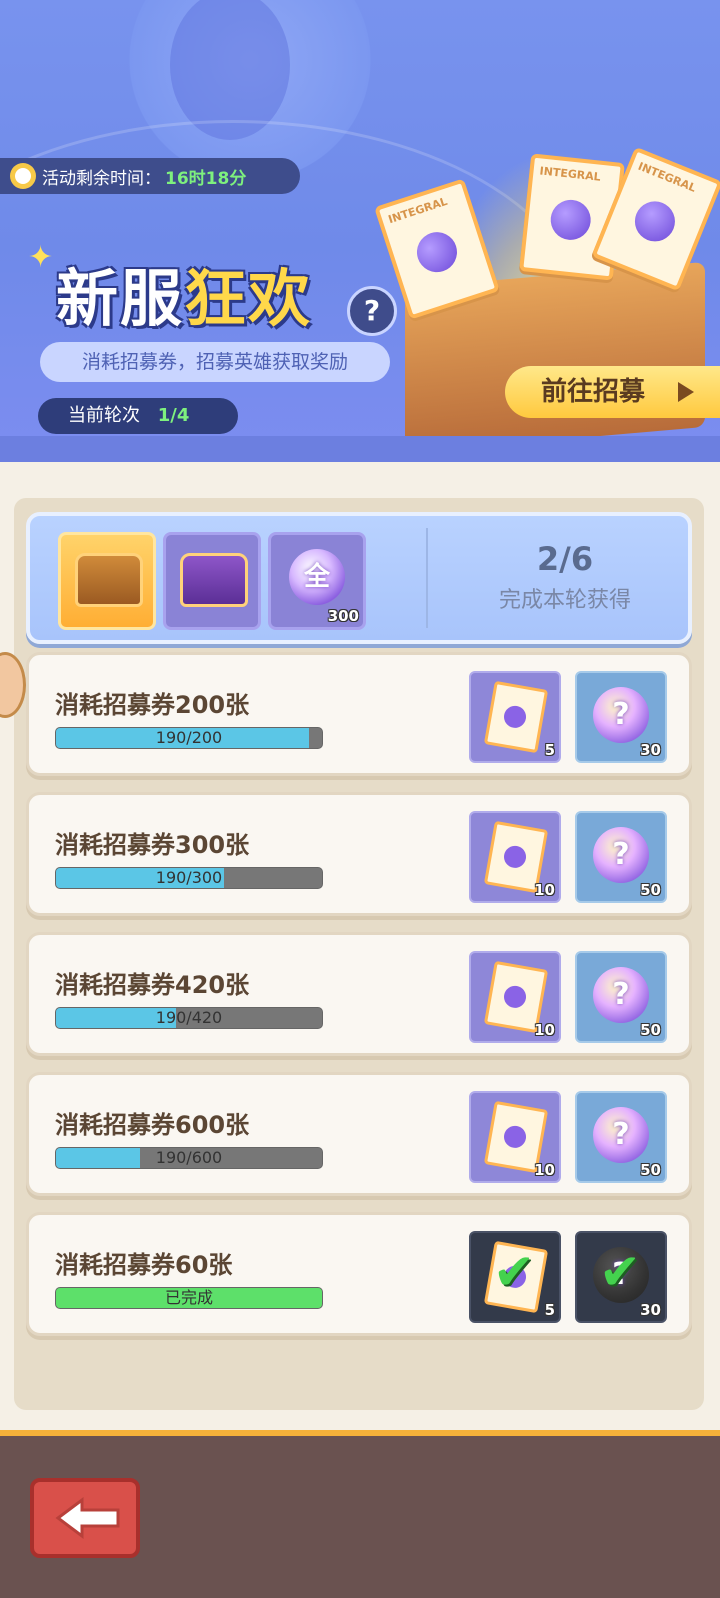 The width and height of the screenshot is (720, 1598). I want to click on event-title: 新服狂欢, so click(184, 298).